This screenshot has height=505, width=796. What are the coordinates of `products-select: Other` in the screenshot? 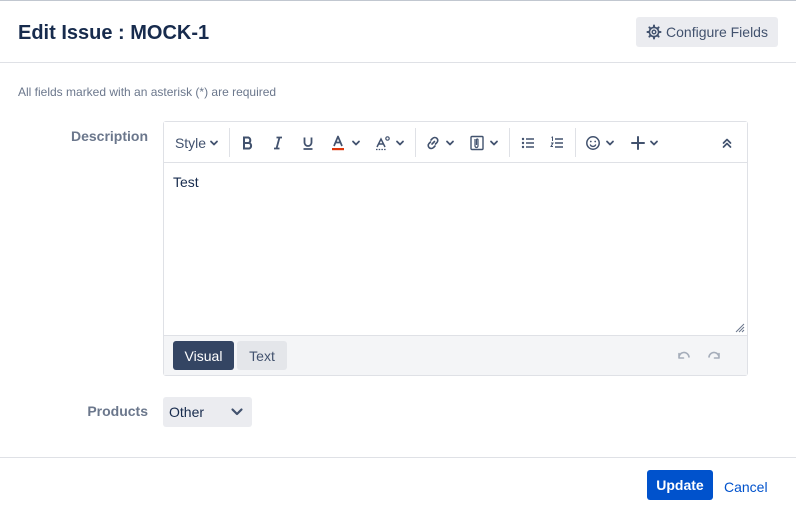 It's located at (207, 412).